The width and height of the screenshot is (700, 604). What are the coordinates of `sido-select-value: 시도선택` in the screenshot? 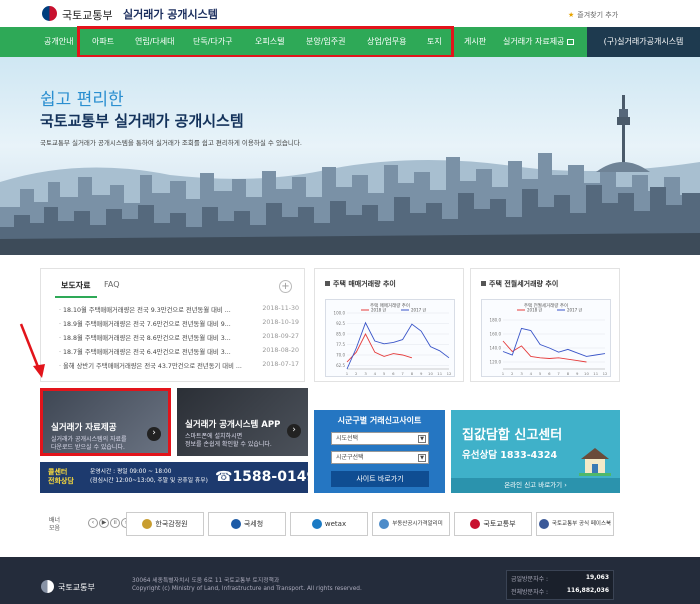 It's located at (347, 438).